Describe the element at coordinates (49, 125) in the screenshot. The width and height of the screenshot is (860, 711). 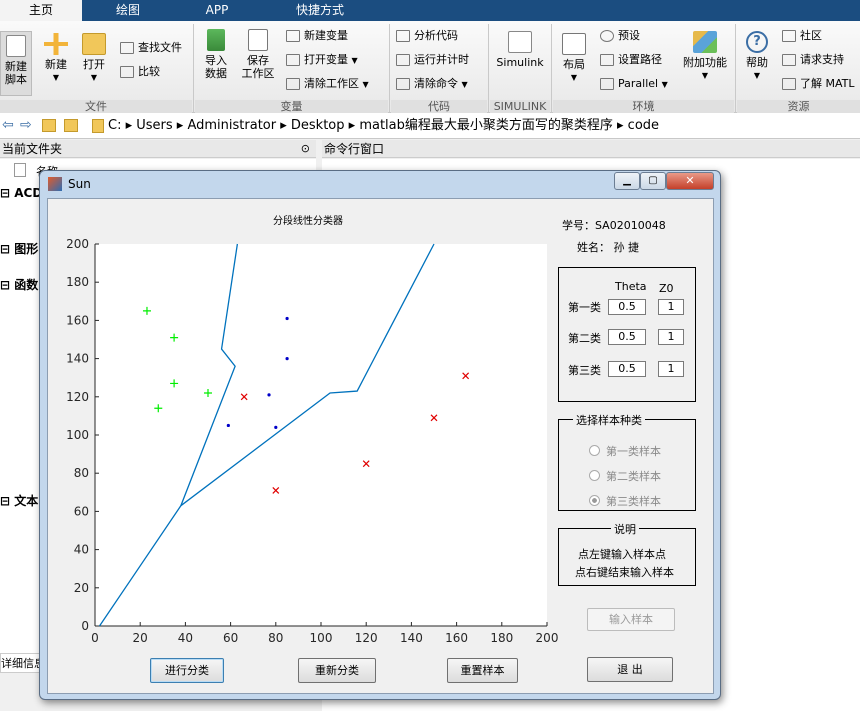
I see `up-folder-icon` at that location.